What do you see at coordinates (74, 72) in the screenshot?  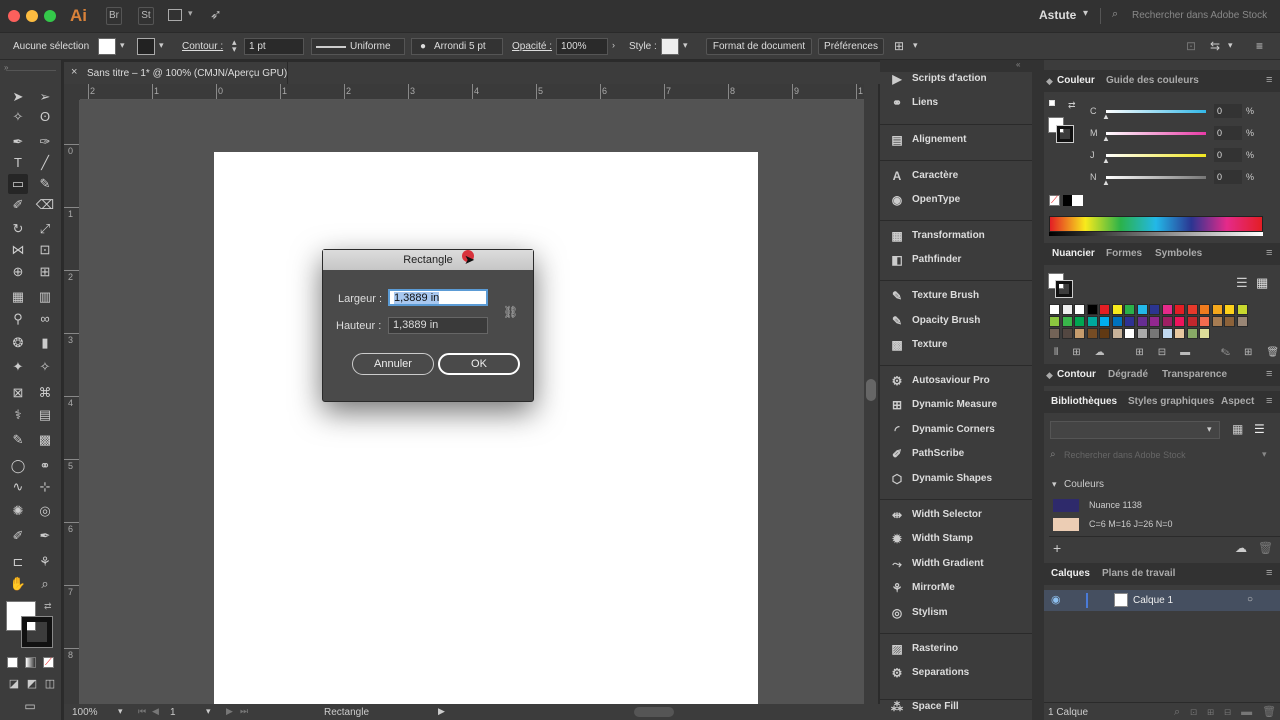 I see `close-tab-icon: ×` at bounding box center [74, 72].